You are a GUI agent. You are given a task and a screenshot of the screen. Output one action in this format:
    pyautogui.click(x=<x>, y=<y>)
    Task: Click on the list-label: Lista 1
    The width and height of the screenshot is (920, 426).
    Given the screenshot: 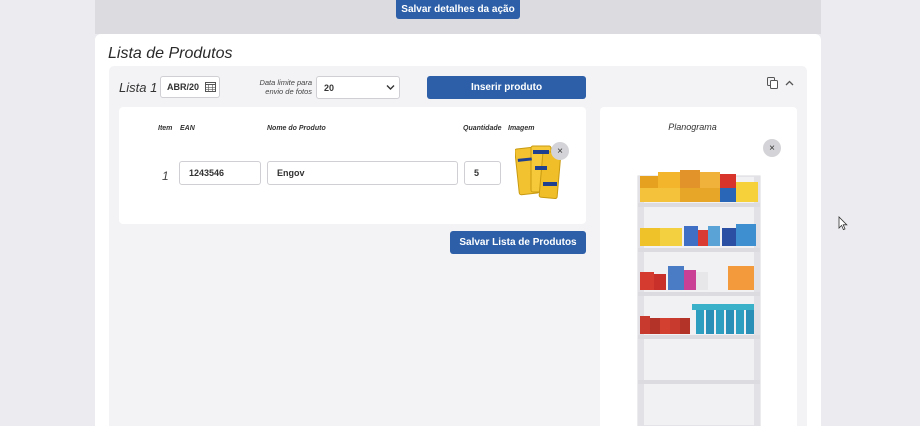 What is the action you would take?
    pyautogui.click(x=138, y=87)
    